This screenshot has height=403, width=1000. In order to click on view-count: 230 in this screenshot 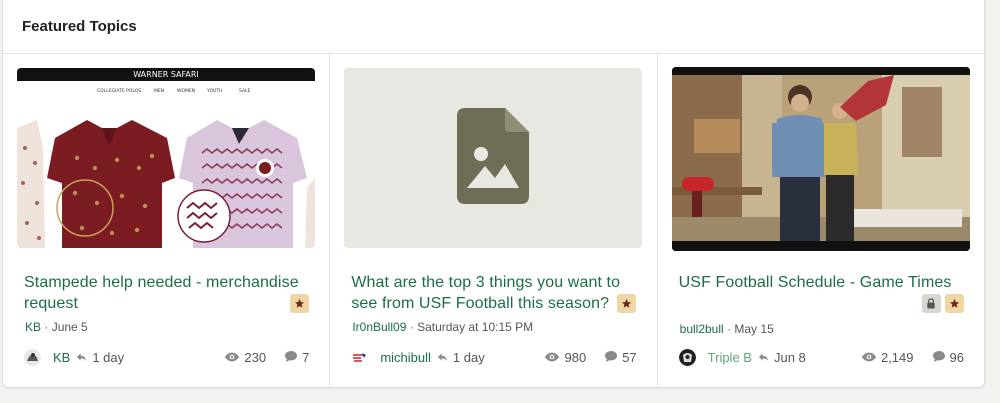, I will do `click(245, 357)`.